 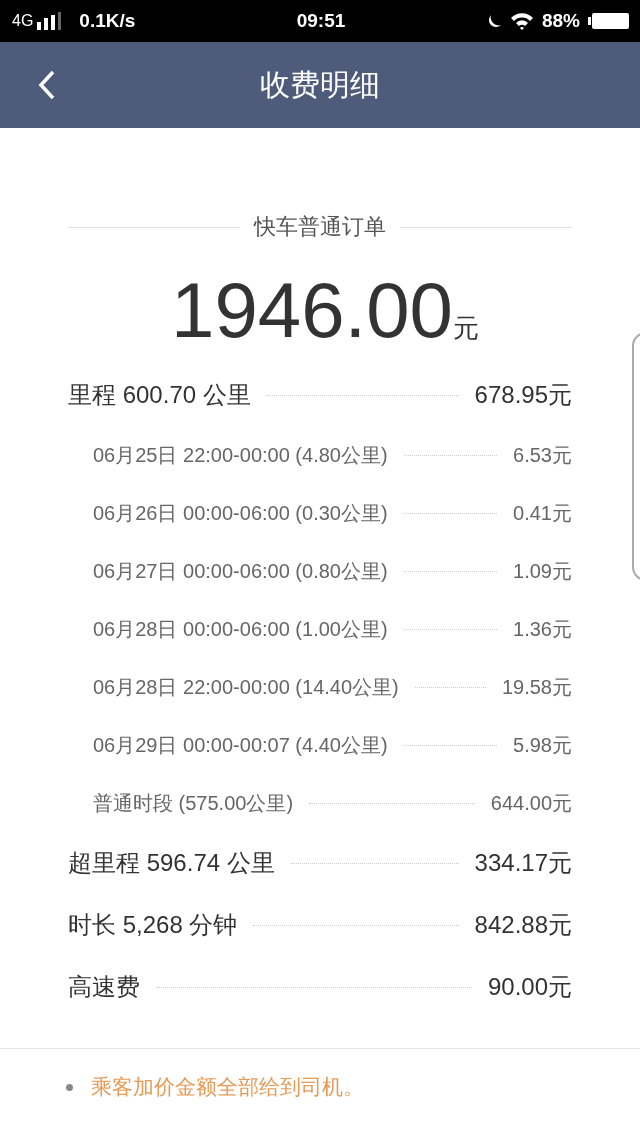 I want to click on fee-amount: 19.58元, so click(x=536, y=687).